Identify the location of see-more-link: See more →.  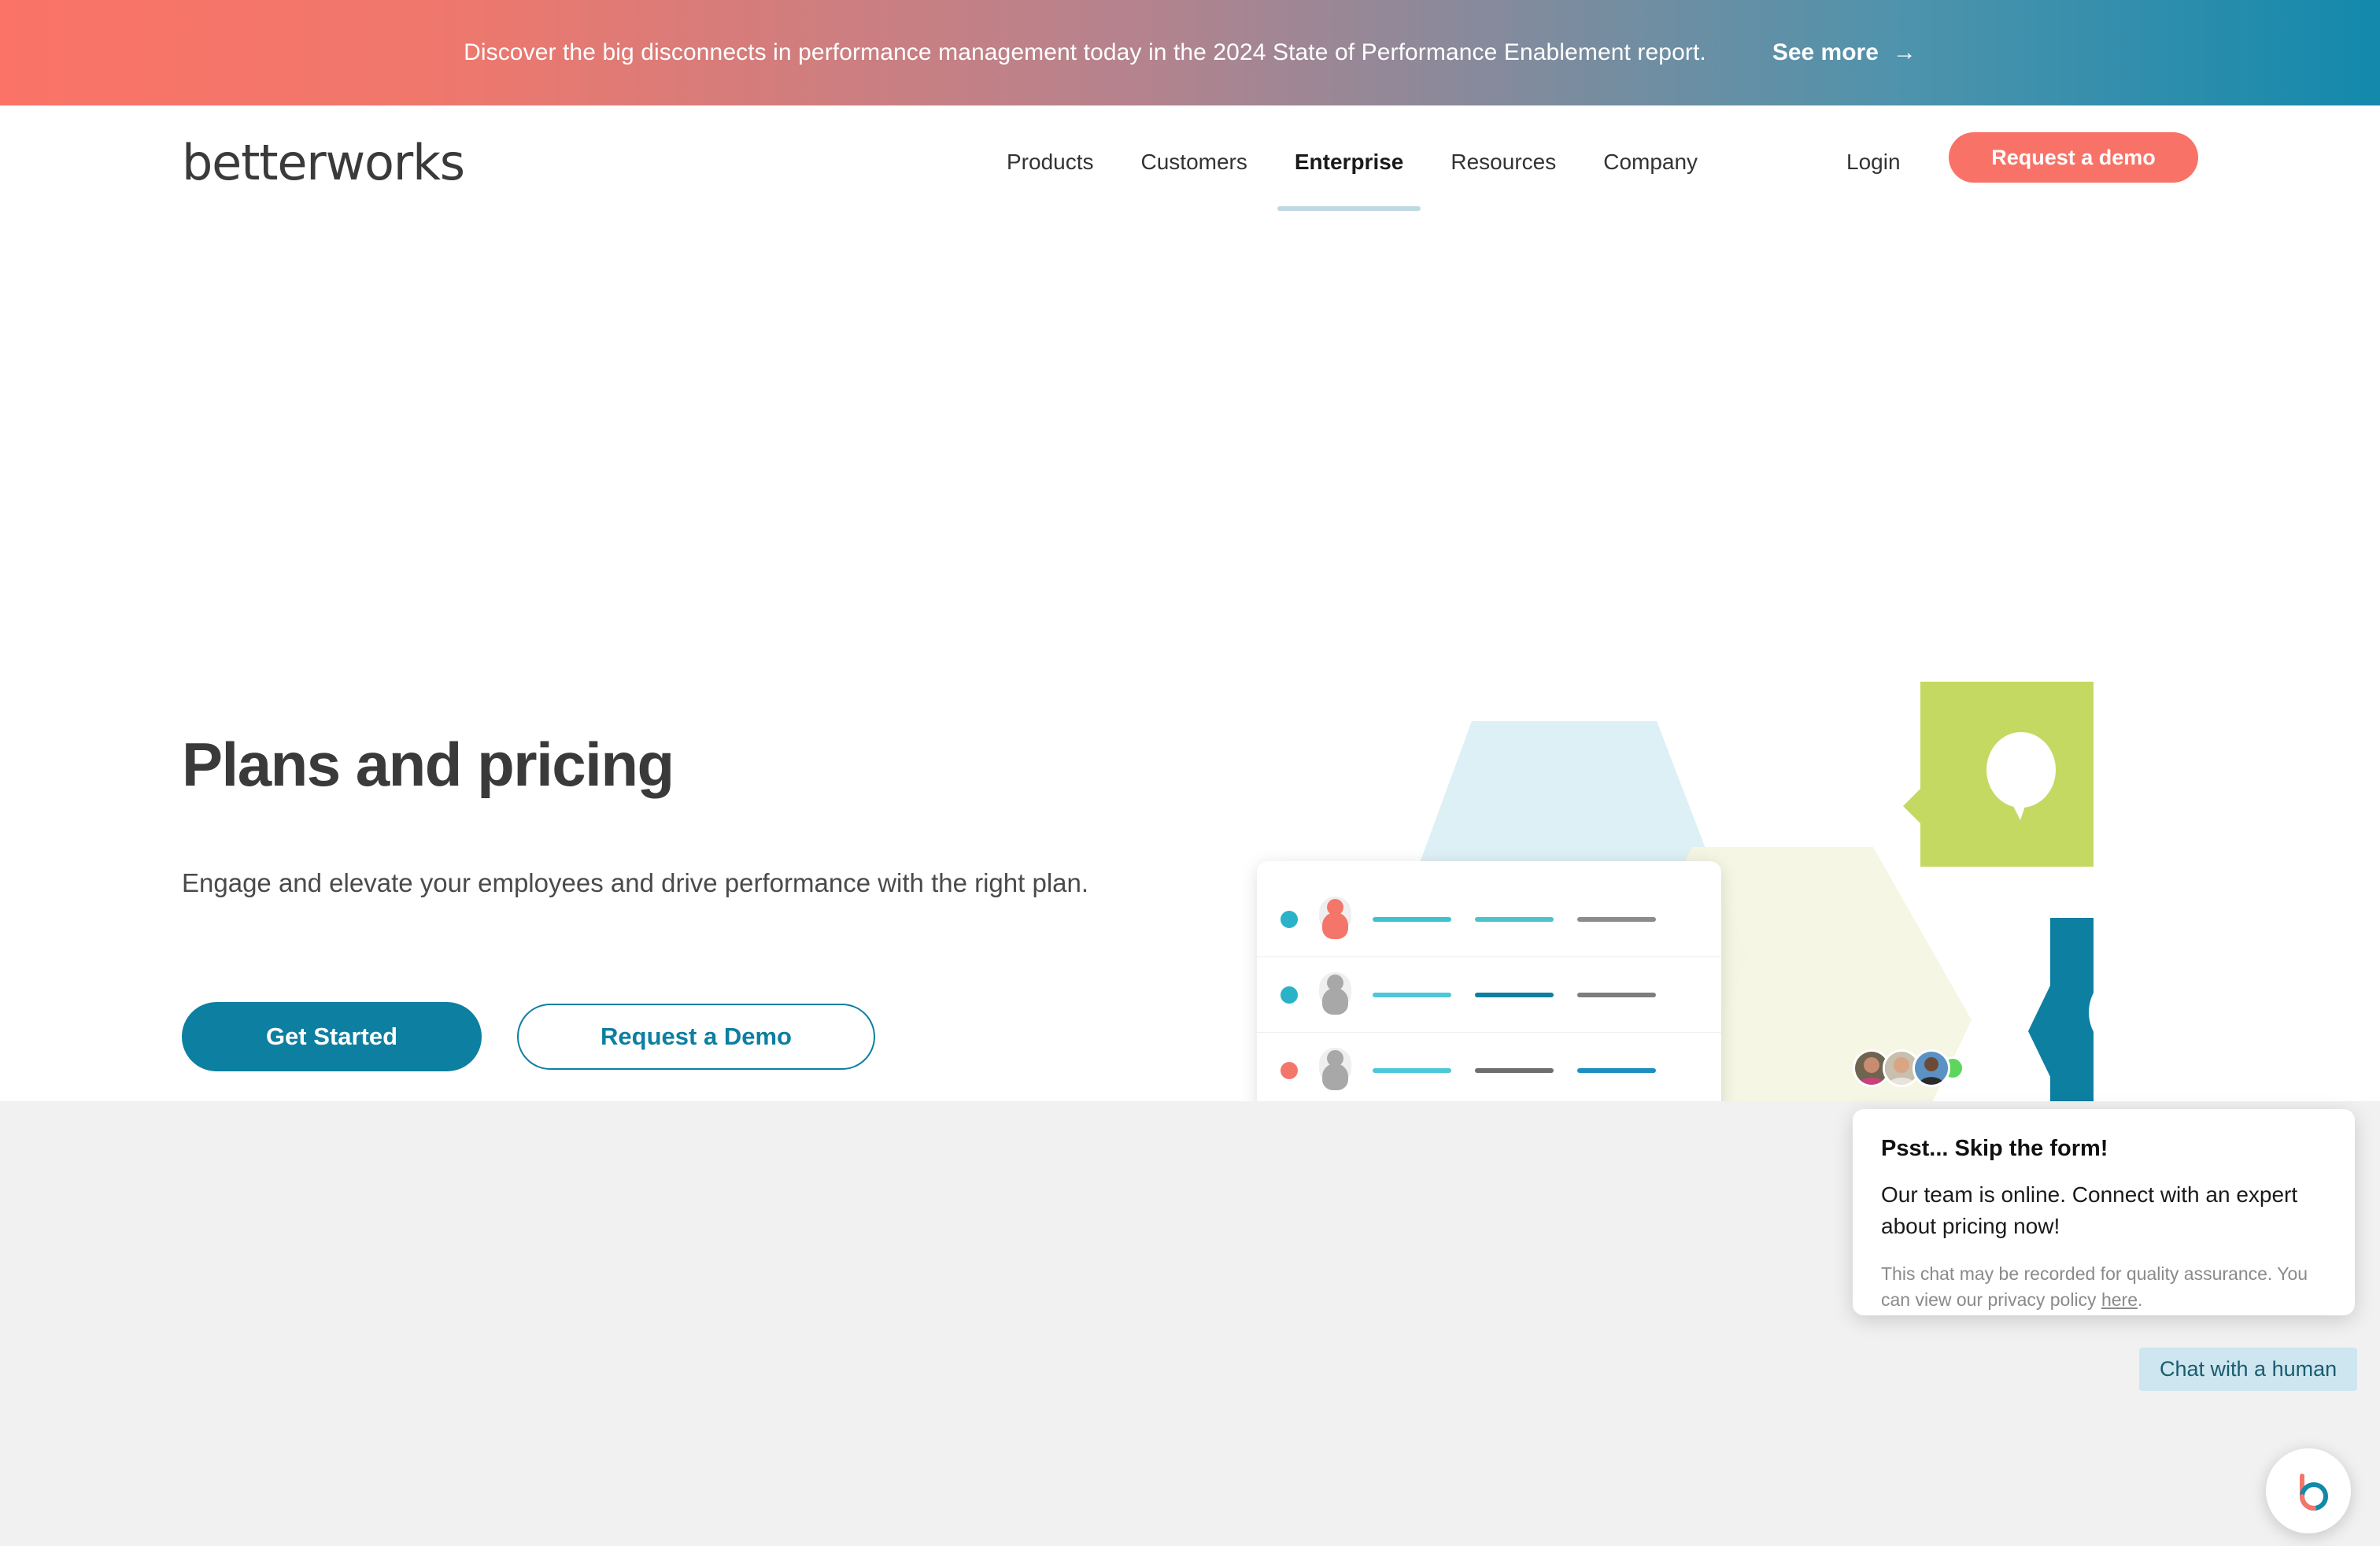
(1844, 52).